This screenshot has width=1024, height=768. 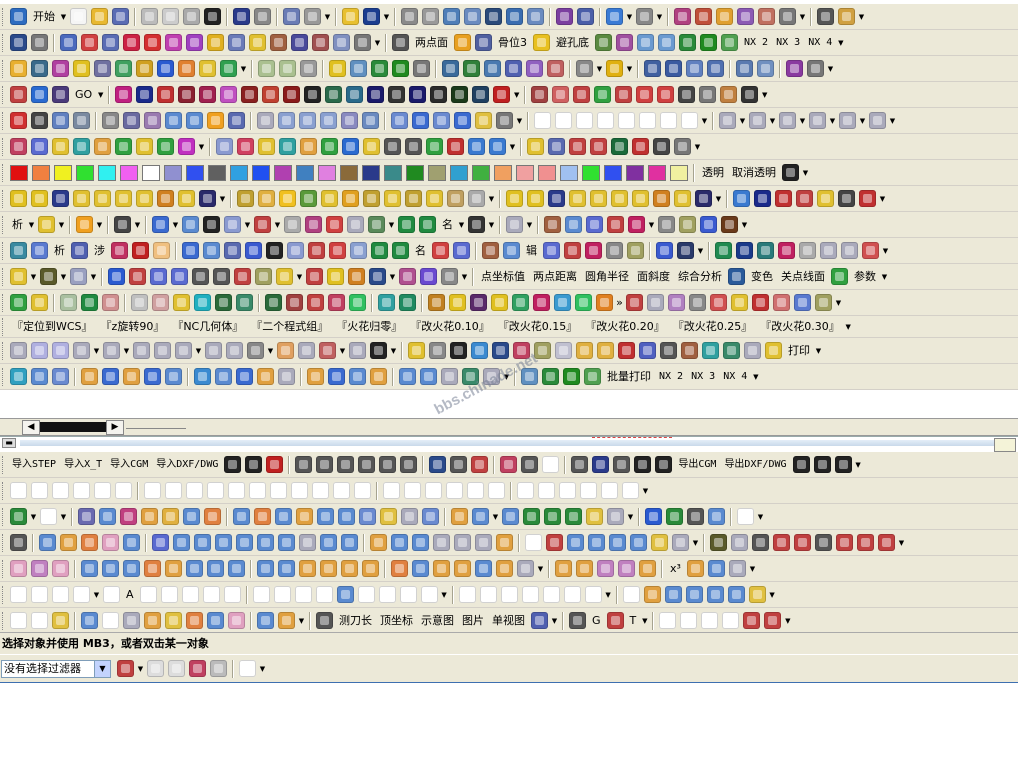 What do you see at coordinates (312, 16) in the screenshot?
I see `tool-icon` at bounding box center [312, 16].